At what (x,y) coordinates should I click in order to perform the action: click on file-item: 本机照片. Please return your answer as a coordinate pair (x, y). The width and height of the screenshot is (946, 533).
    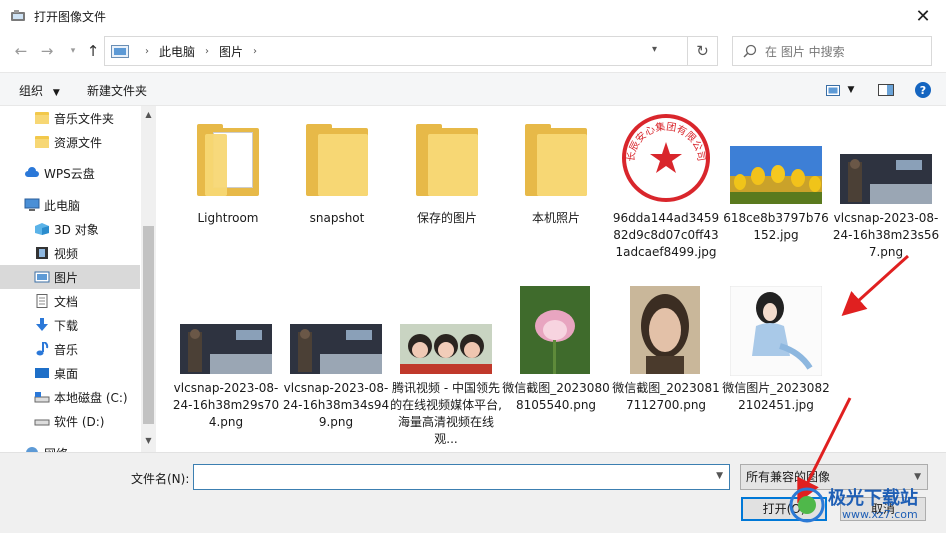
    Looking at the image, I should click on (556, 171).